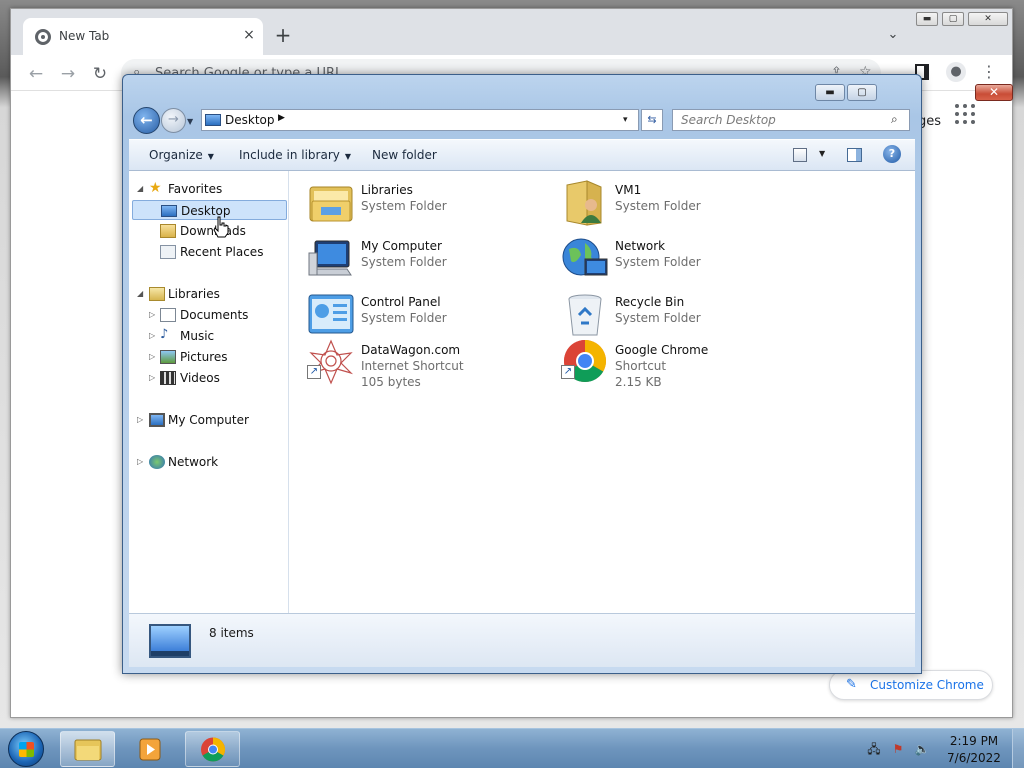  I want to click on nav-item-pictures: ▷ Pictures, so click(208, 357).